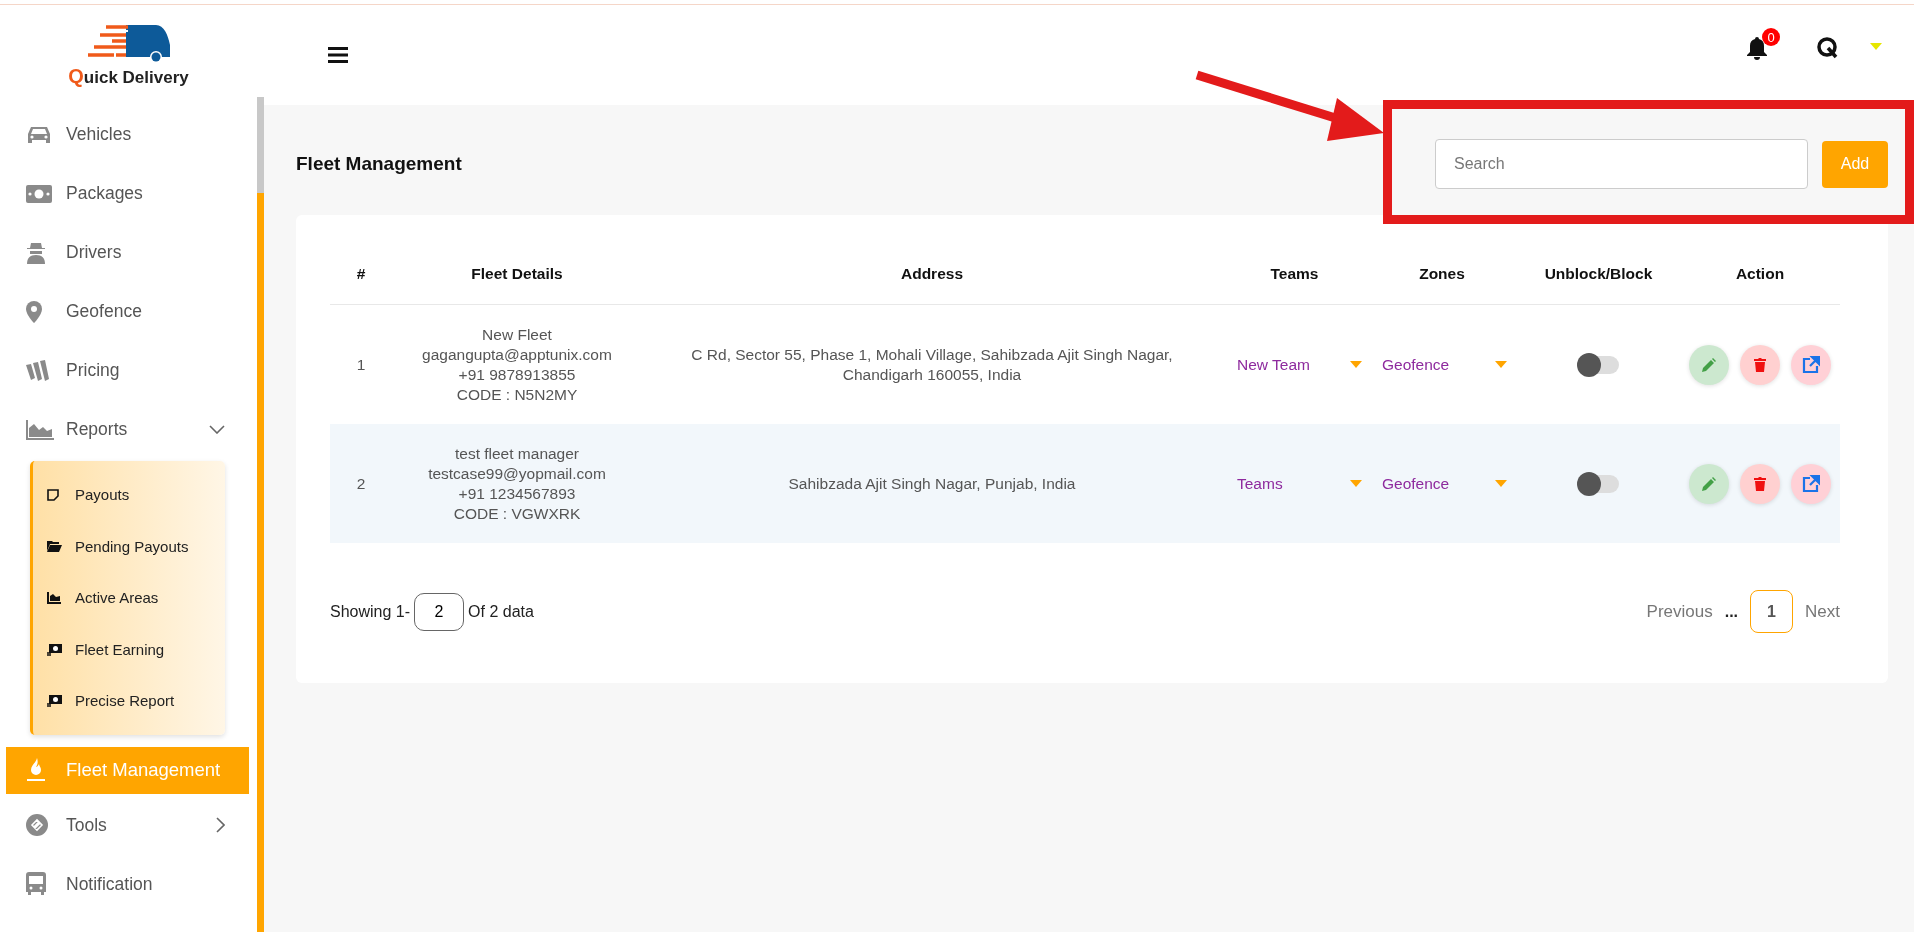 The image size is (1914, 932). I want to click on fleet-details: test fleet manager testcase99@yopmail.com +91 1234567893 CODE : VGWXRK, so click(517, 483).